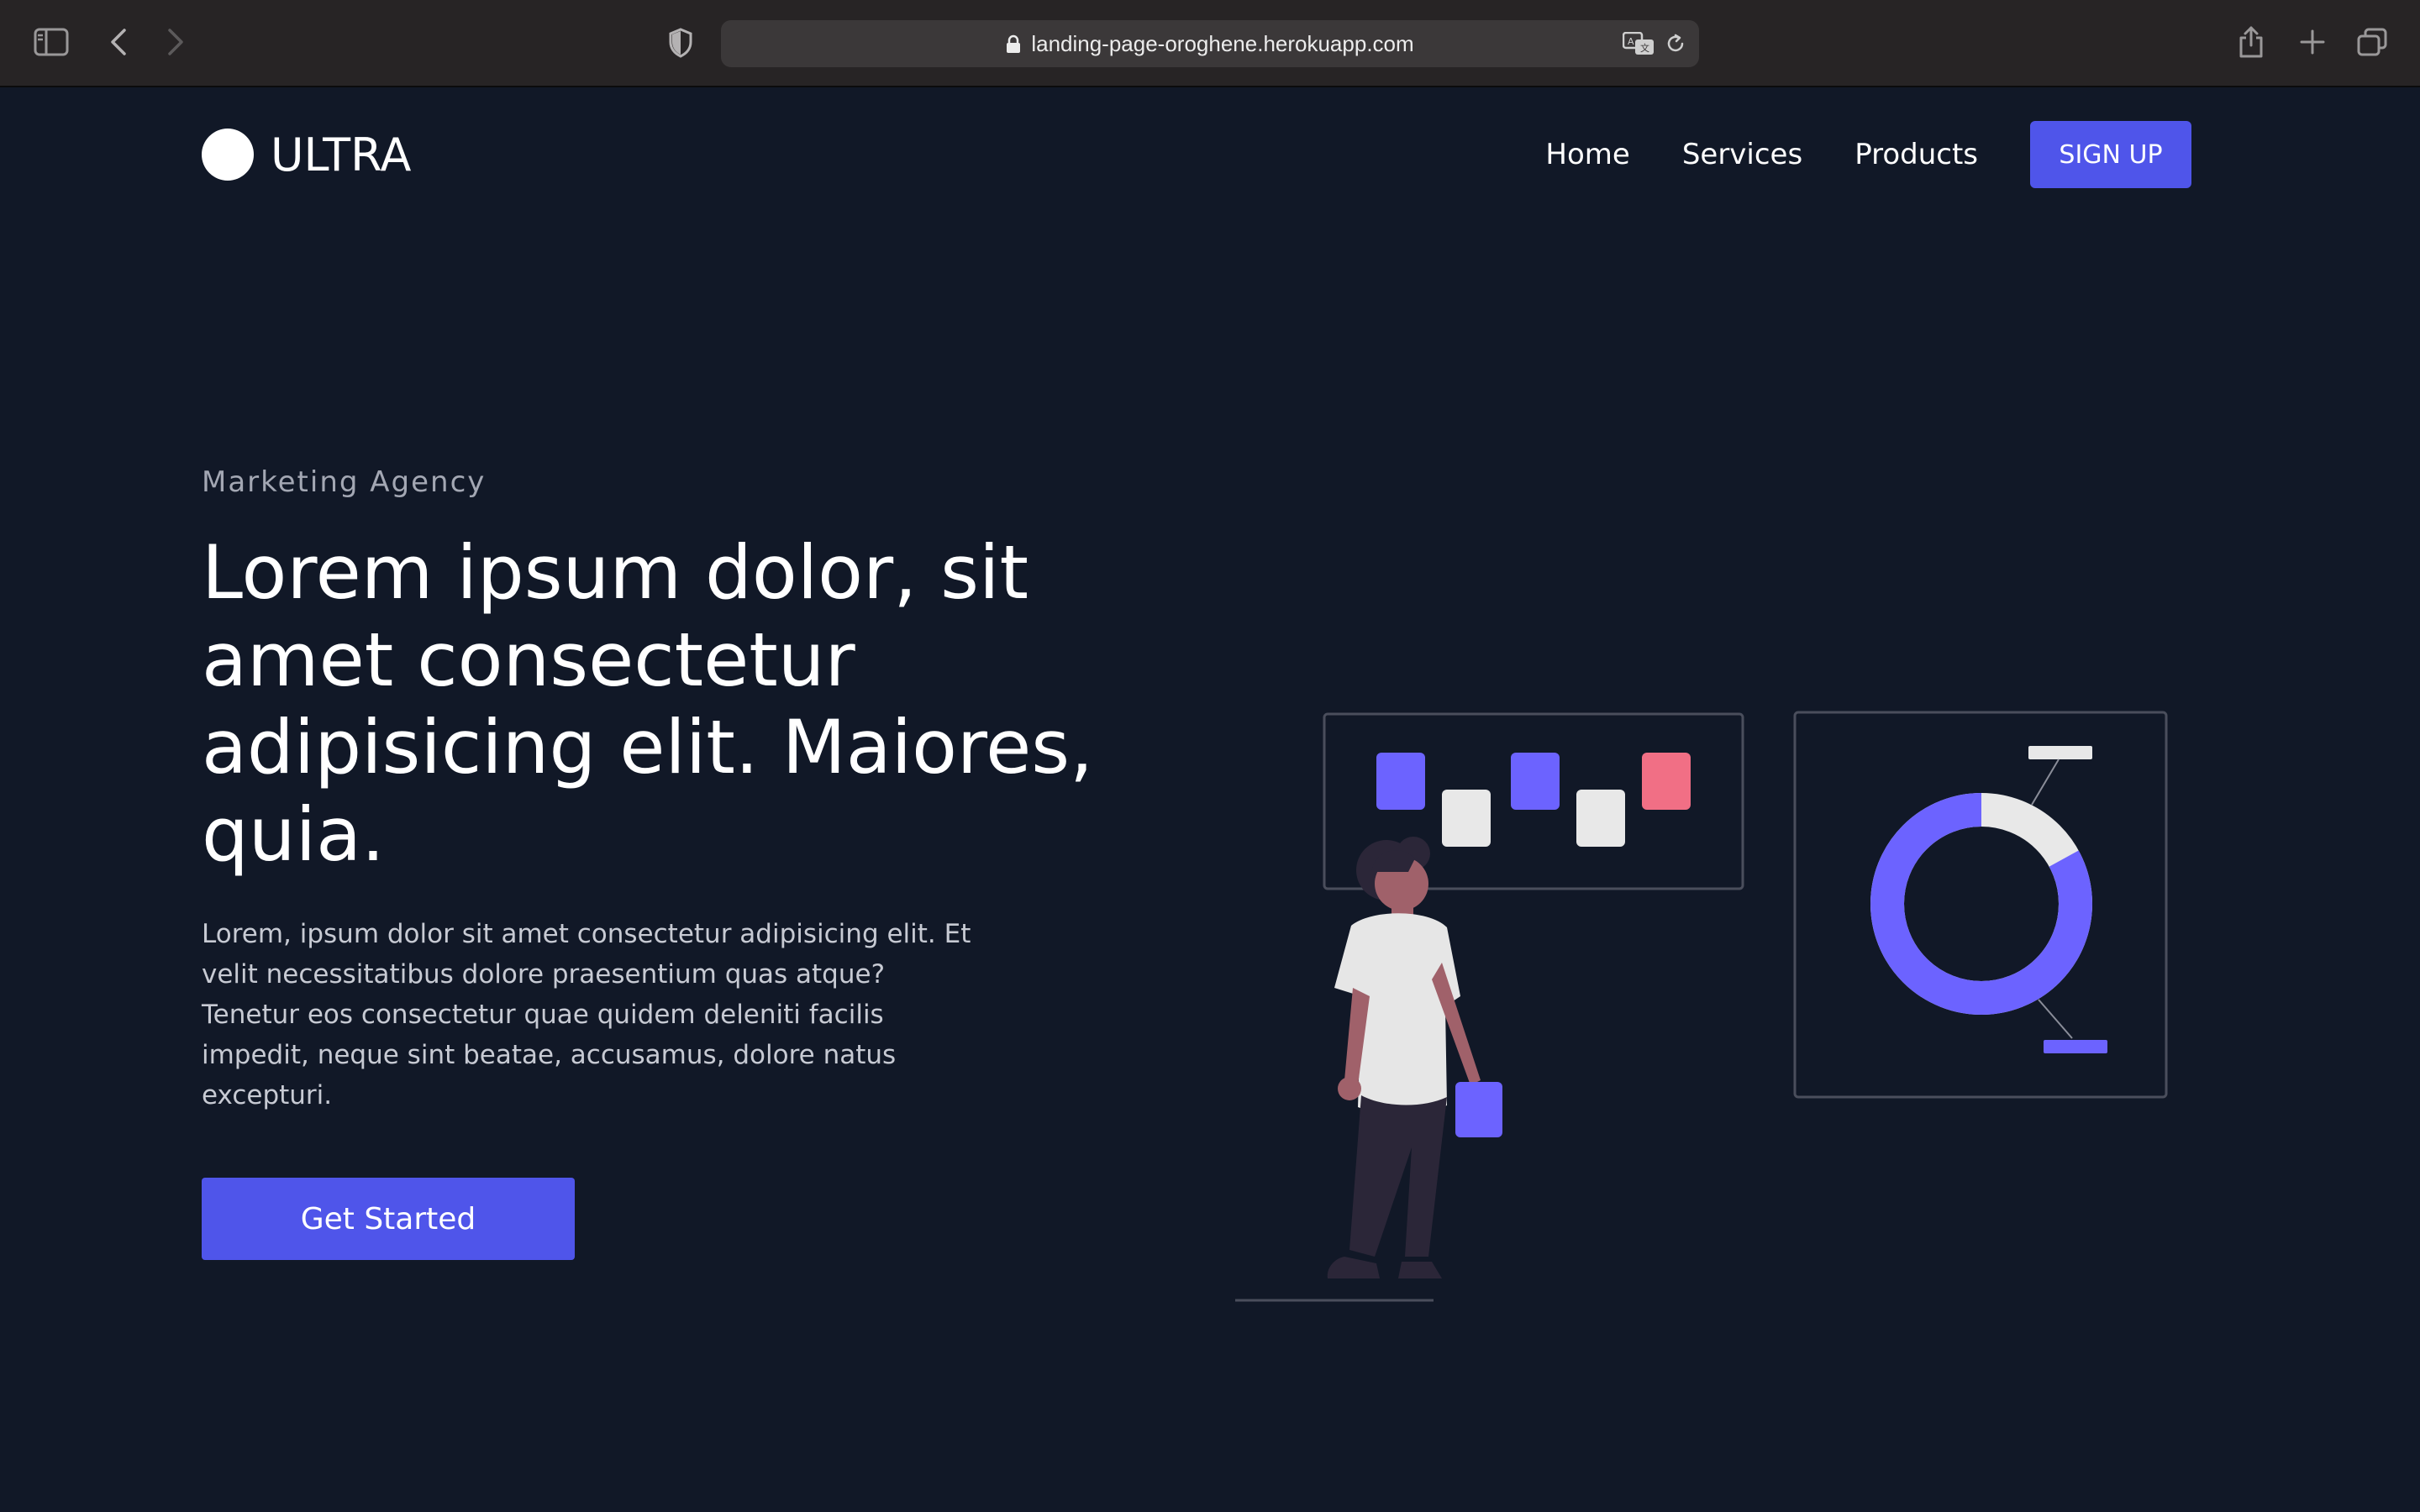  I want to click on sticky-note-pink, so click(1666, 781).